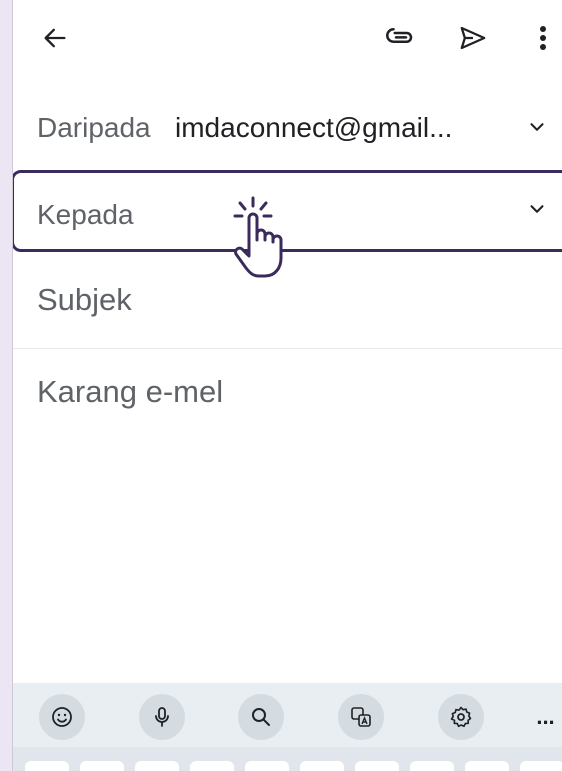 Image resolution: width=562 pixels, height=771 pixels. Describe the element at coordinates (62, 717) in the screenshot. I see `emoji-icon` at that location.